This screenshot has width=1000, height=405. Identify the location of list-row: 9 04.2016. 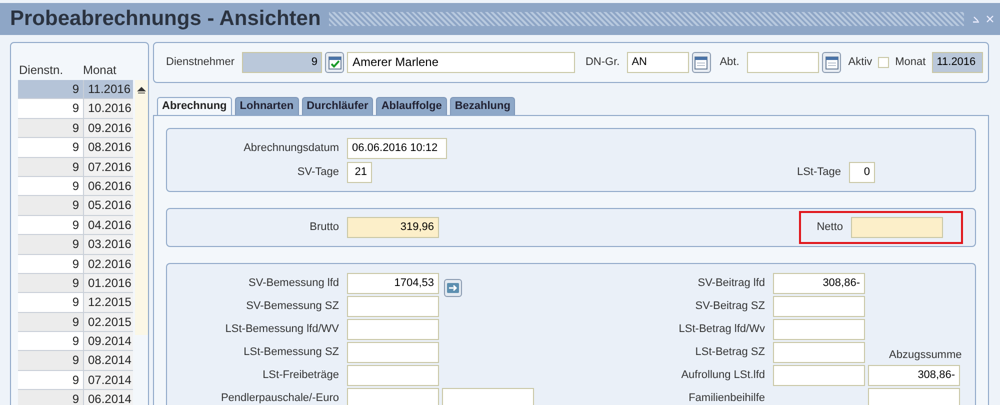
(75, 226).